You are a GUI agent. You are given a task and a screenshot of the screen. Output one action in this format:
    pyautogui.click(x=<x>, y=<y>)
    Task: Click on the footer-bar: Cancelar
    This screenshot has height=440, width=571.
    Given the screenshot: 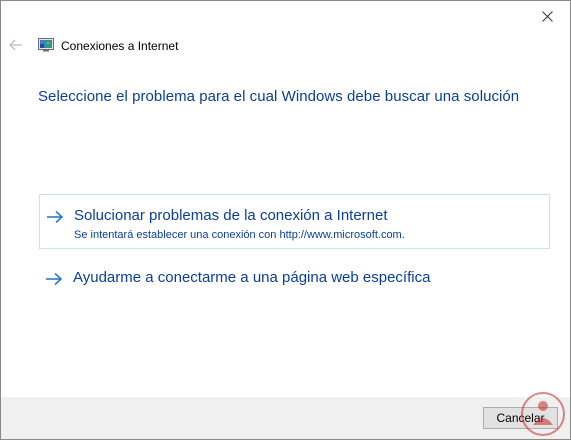 What is the action you would take?
    pyautogui.click(x=285, y=418)
    